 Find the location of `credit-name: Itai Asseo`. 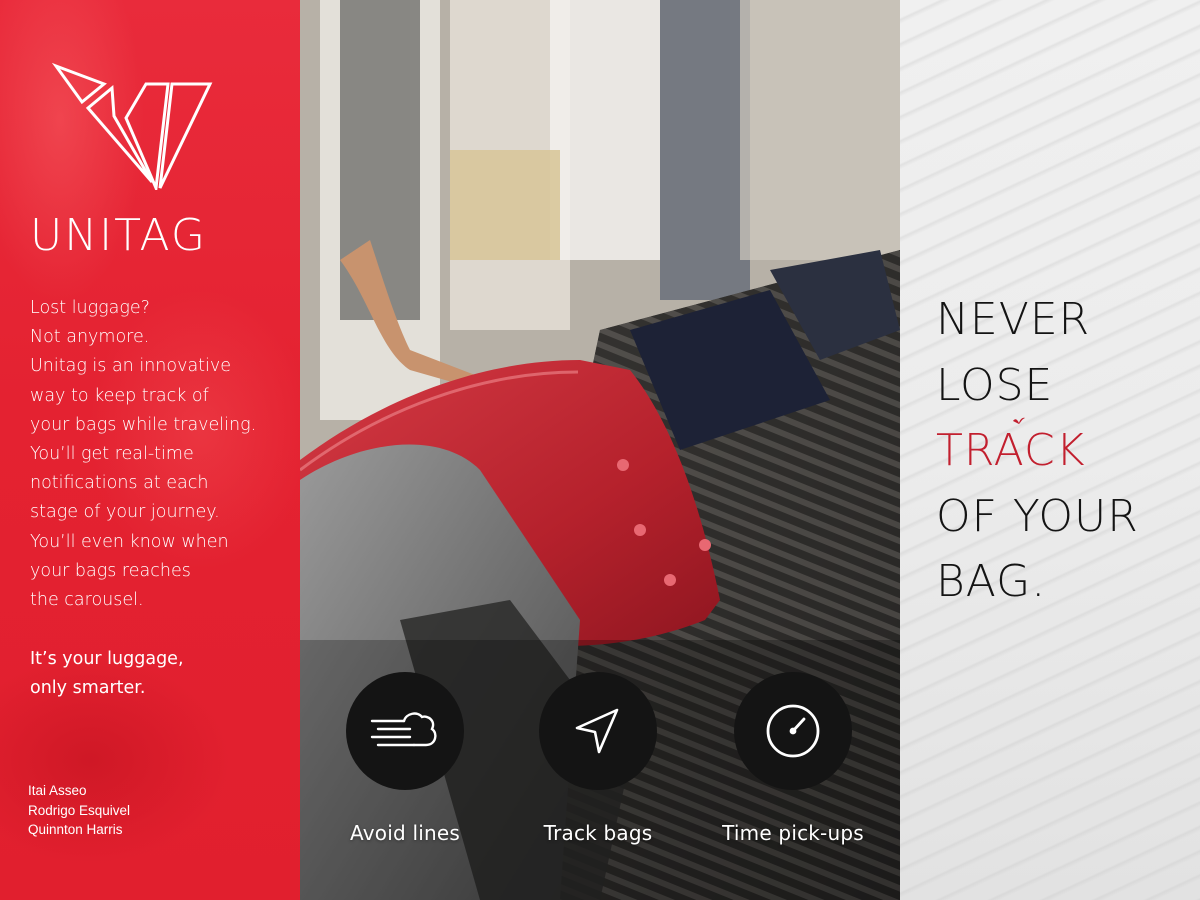

credit-name: Itai Asseo is located at coordinates (57, 790).